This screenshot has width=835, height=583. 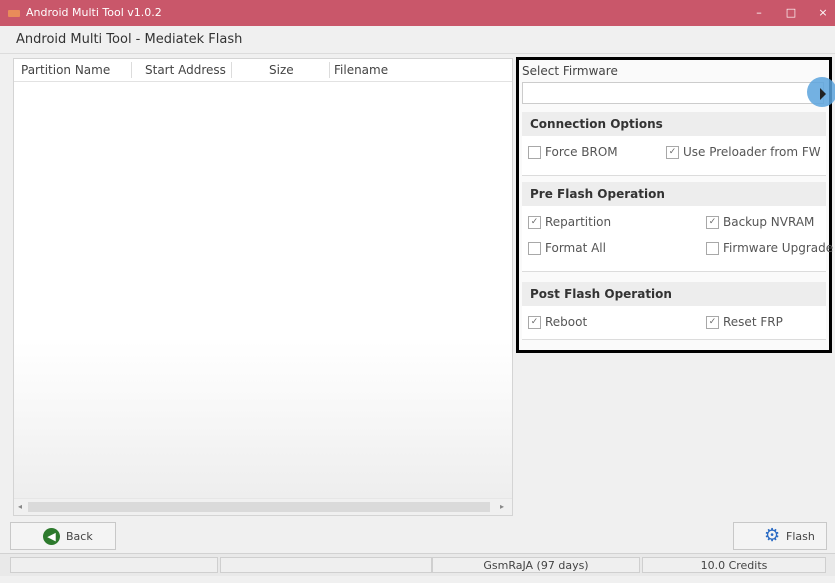 What do you see at coordinates (570, 71) in the screenshot?
I see `firmware-label: Select Firmware` at bounding box center [570, 71].